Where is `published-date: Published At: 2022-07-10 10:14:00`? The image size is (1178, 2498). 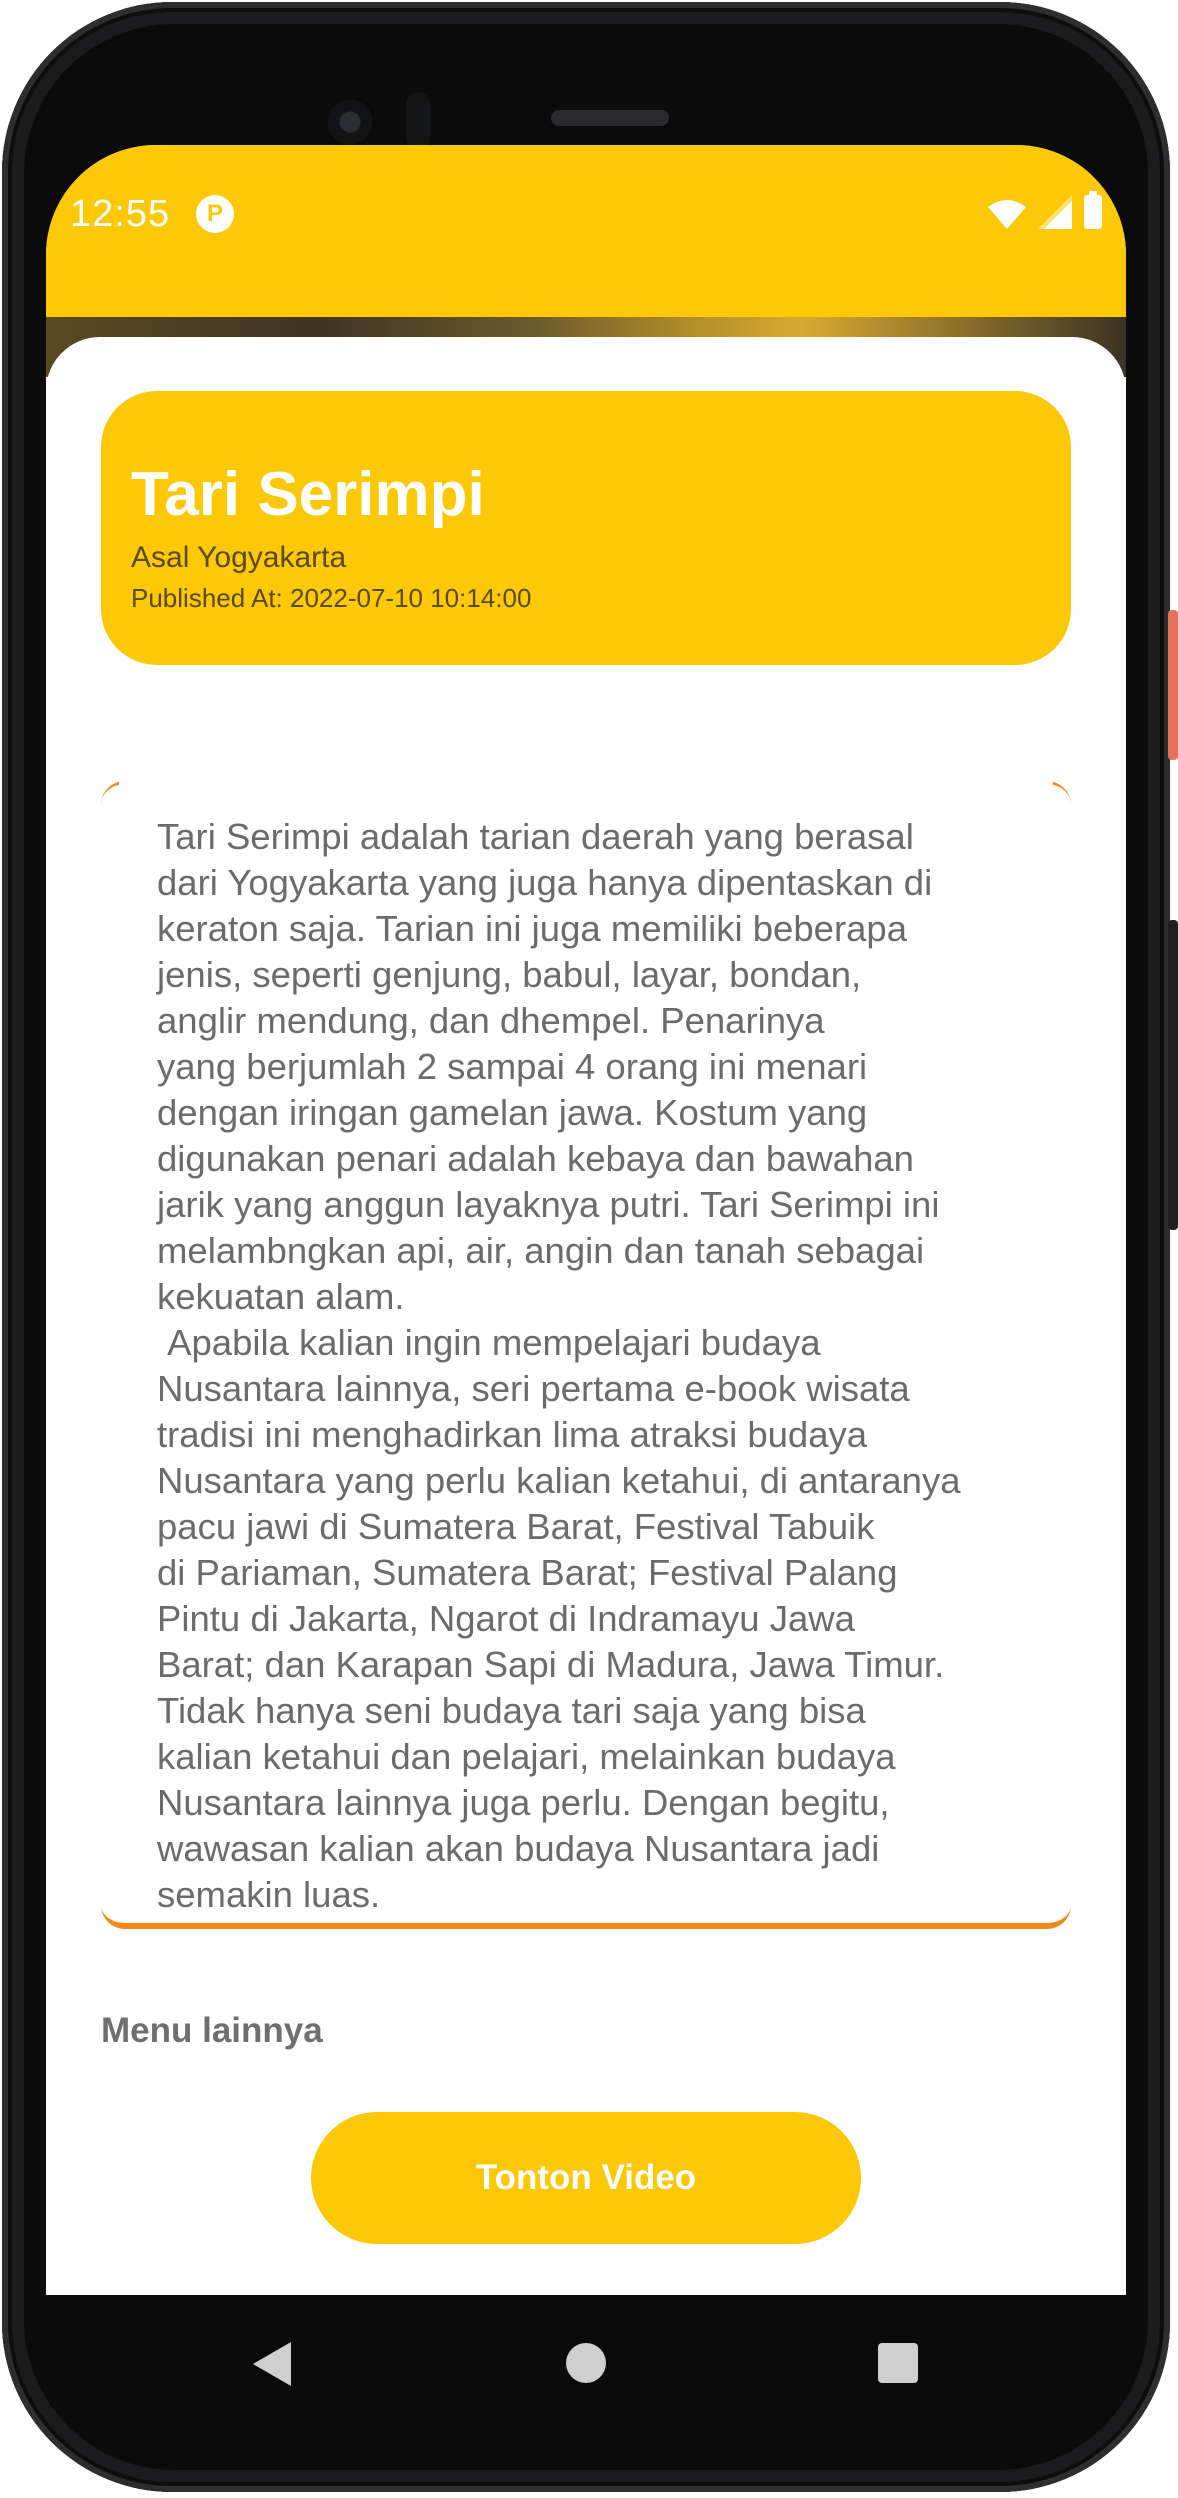 published-date: Published At: 2022-07-10 10:14:00 is located at coordinates (331, 598).